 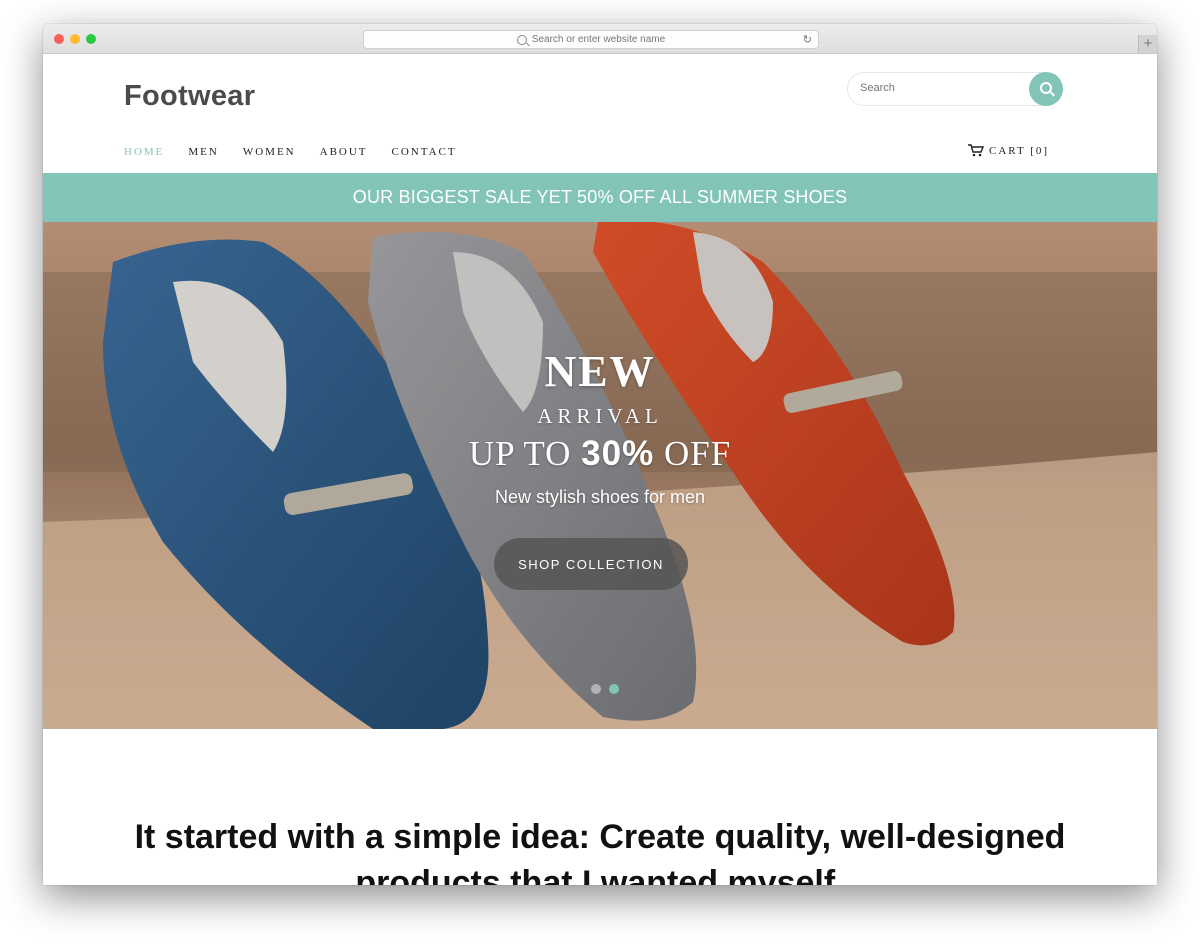 What do you see at coordinates (269, 152) in the screenshot?
I see `nav-item-women: WOMEN` at bounding box center [269, 152].